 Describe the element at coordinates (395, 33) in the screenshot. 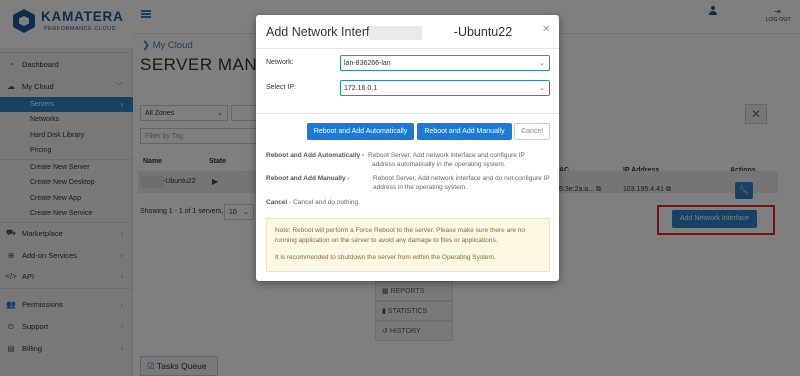

I see `redacted-name` at that location.